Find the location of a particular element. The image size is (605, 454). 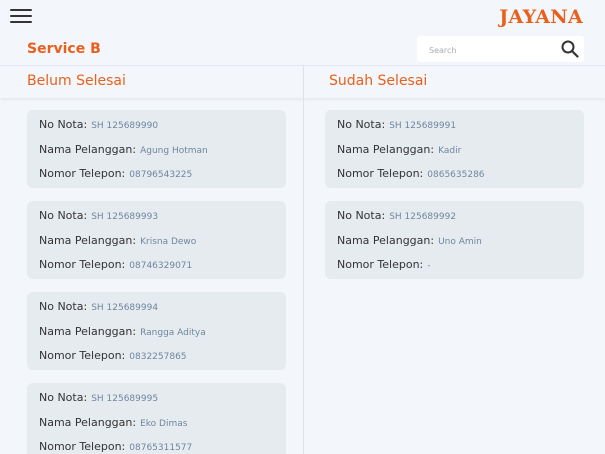

telp-row: Nomor Telepon: 08796543225 is located at coordinates (115, 173).